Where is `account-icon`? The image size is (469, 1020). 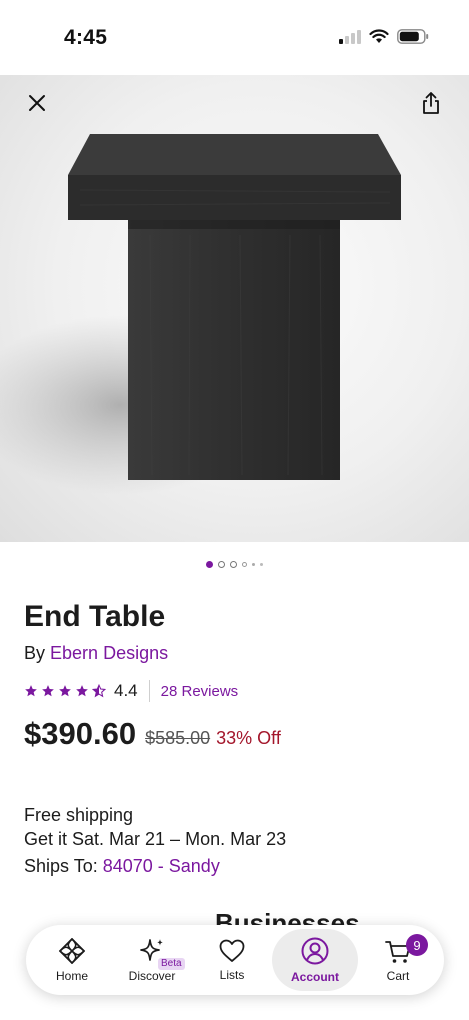 account-icon is located at coordinates (315, 951).